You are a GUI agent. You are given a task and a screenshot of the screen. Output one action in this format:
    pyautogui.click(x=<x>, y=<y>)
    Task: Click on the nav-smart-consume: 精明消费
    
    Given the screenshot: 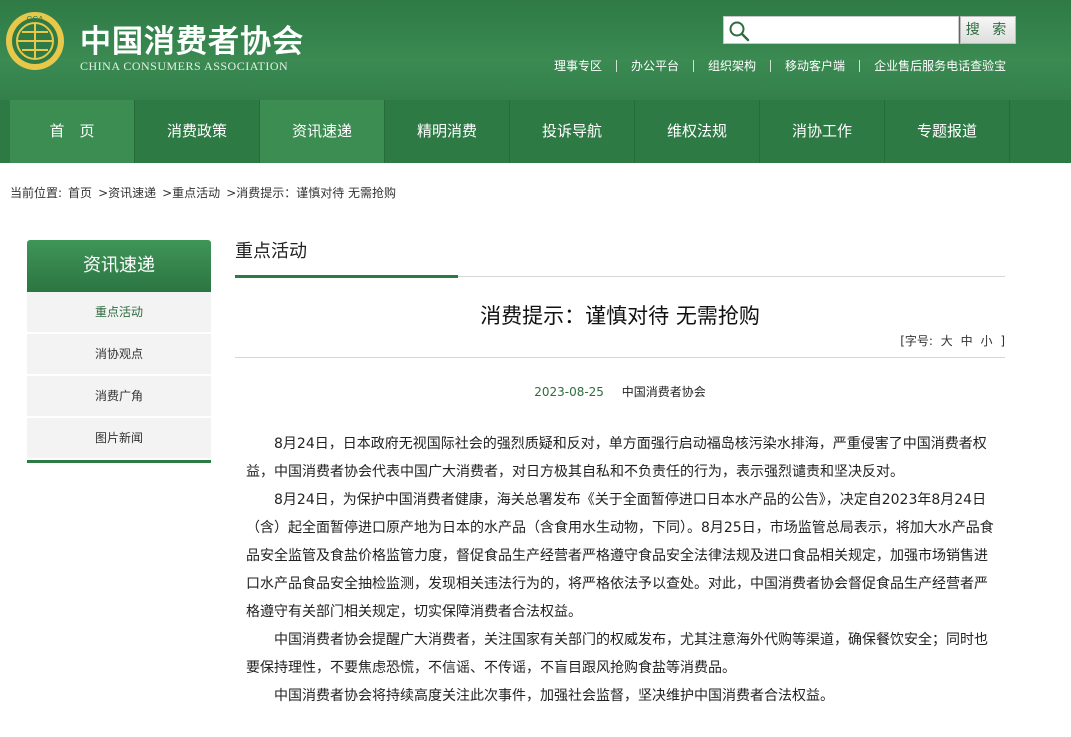 What is the action you would take?
    pyautogui.click(x=447, y=131)
    